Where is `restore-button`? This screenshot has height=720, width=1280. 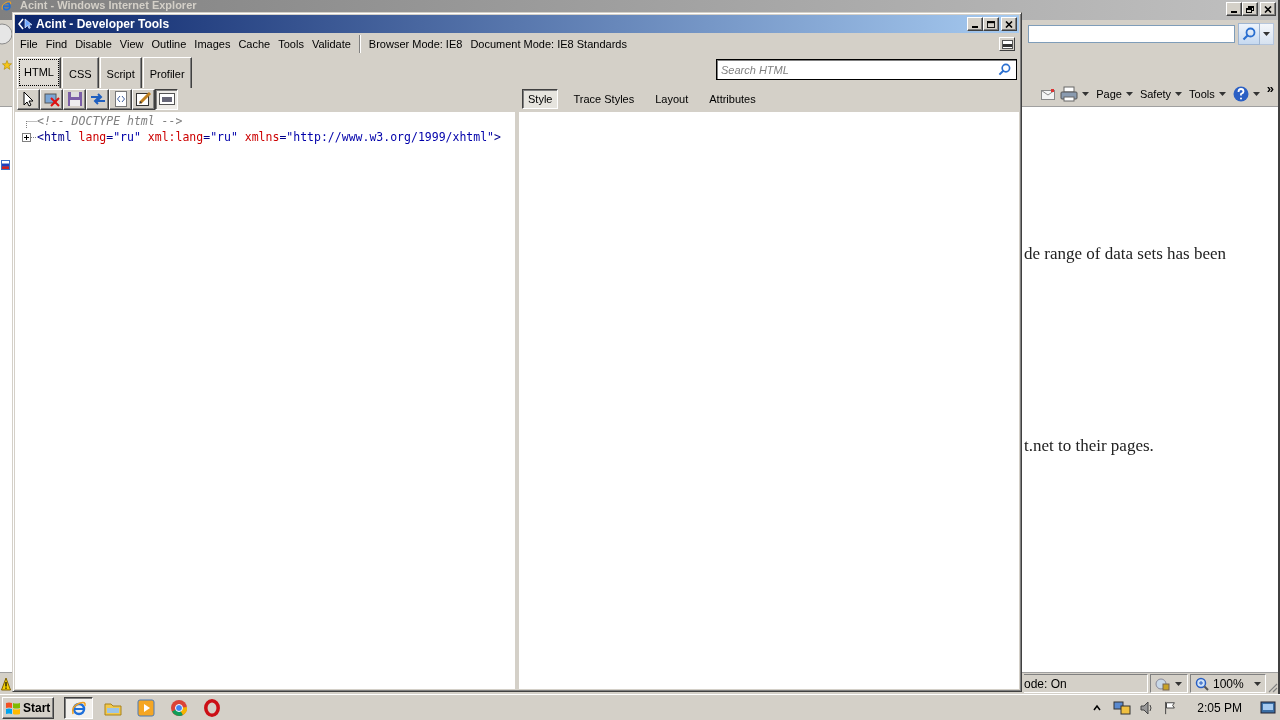
restore-button is located at coordinates (1250, 9).